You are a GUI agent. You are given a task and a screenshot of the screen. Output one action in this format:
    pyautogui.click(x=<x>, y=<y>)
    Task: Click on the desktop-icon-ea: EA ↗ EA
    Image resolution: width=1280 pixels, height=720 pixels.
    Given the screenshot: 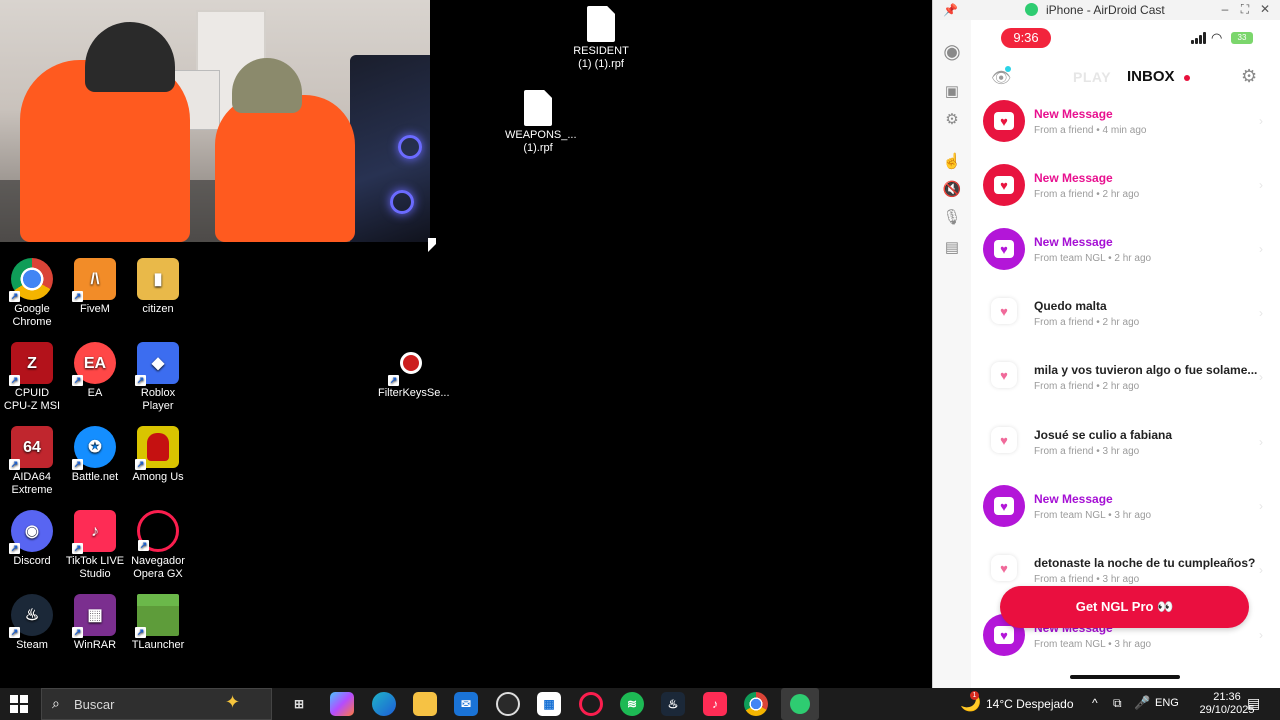 What is the action you would take?
    pyautogui.click(x=95, y=371)
    